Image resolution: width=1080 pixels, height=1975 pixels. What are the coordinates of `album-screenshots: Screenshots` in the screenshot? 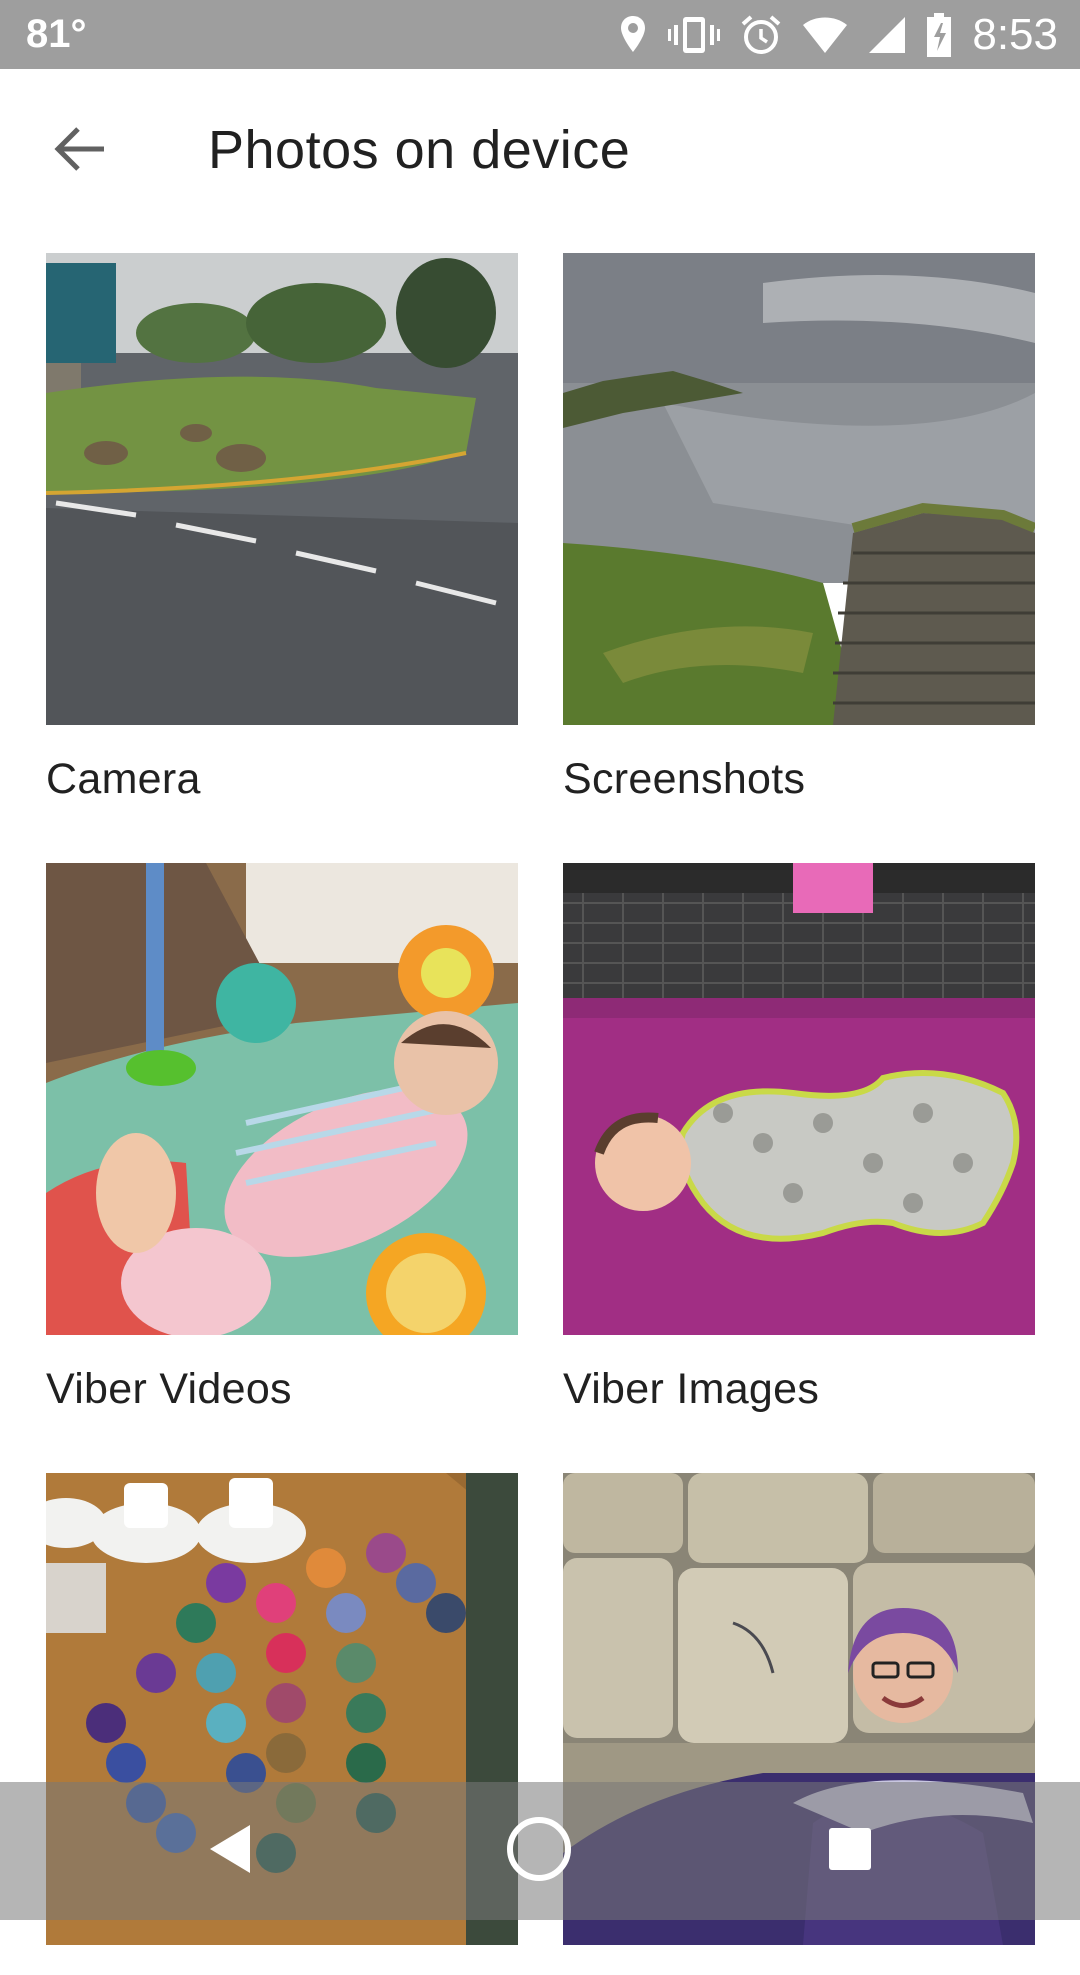 It's located at (799, 528).